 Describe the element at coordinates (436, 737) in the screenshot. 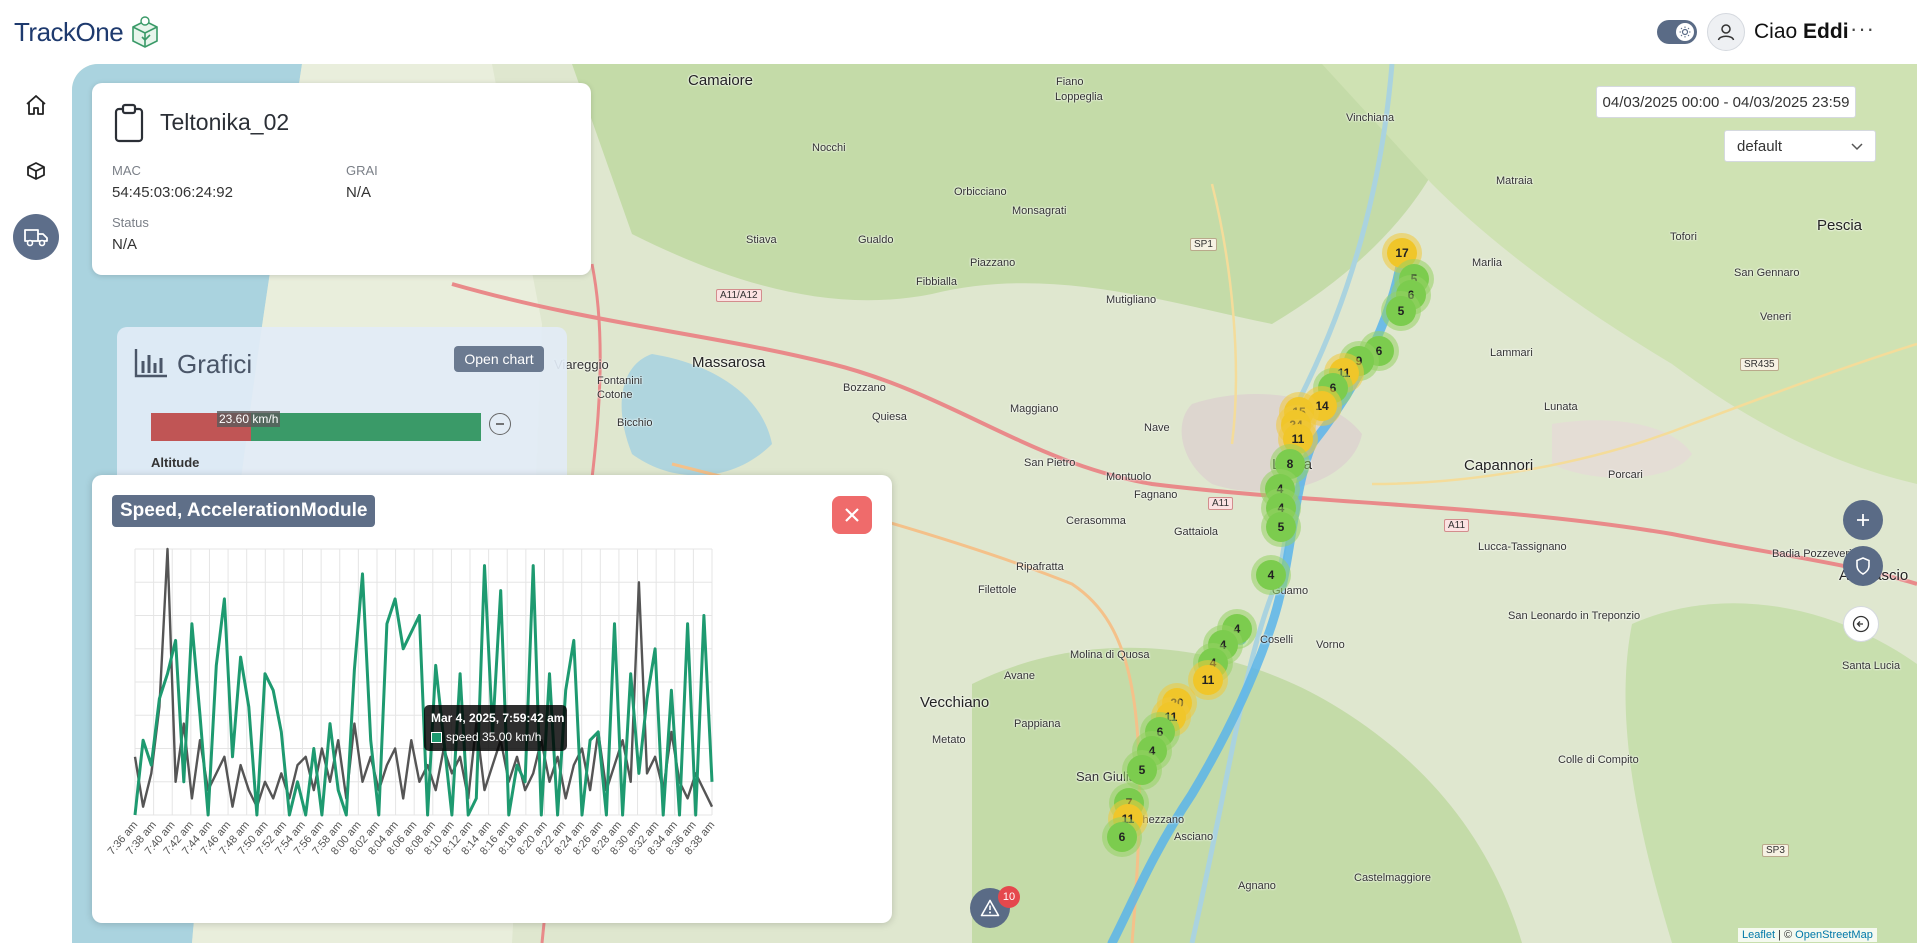

I see `tooltip-swatch` at that location.